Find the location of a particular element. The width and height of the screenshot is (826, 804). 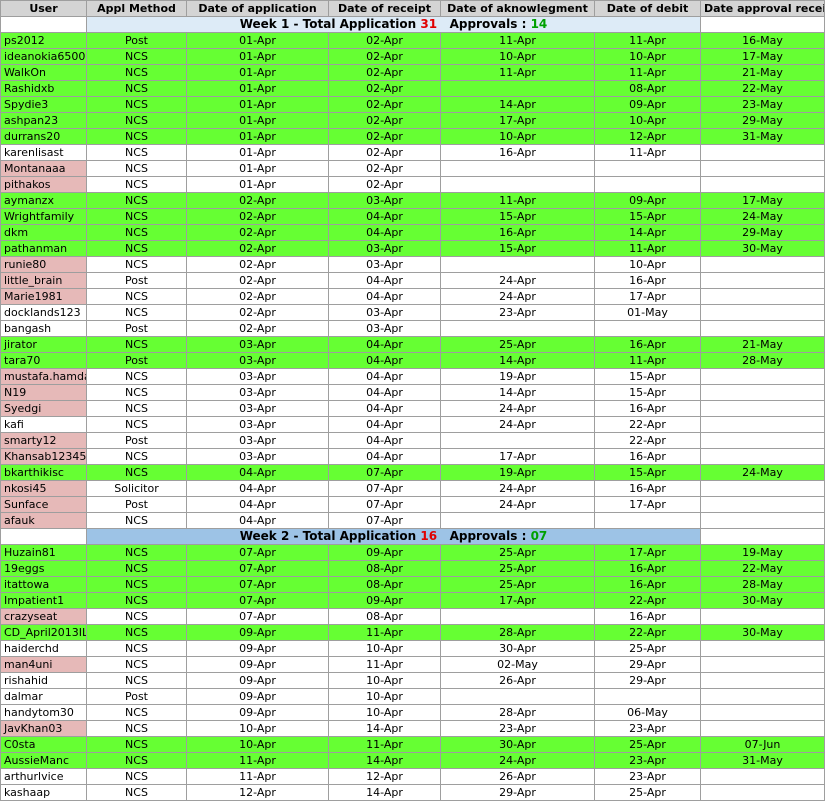

cell-user: rishahid is located at coordinates (43, 680).